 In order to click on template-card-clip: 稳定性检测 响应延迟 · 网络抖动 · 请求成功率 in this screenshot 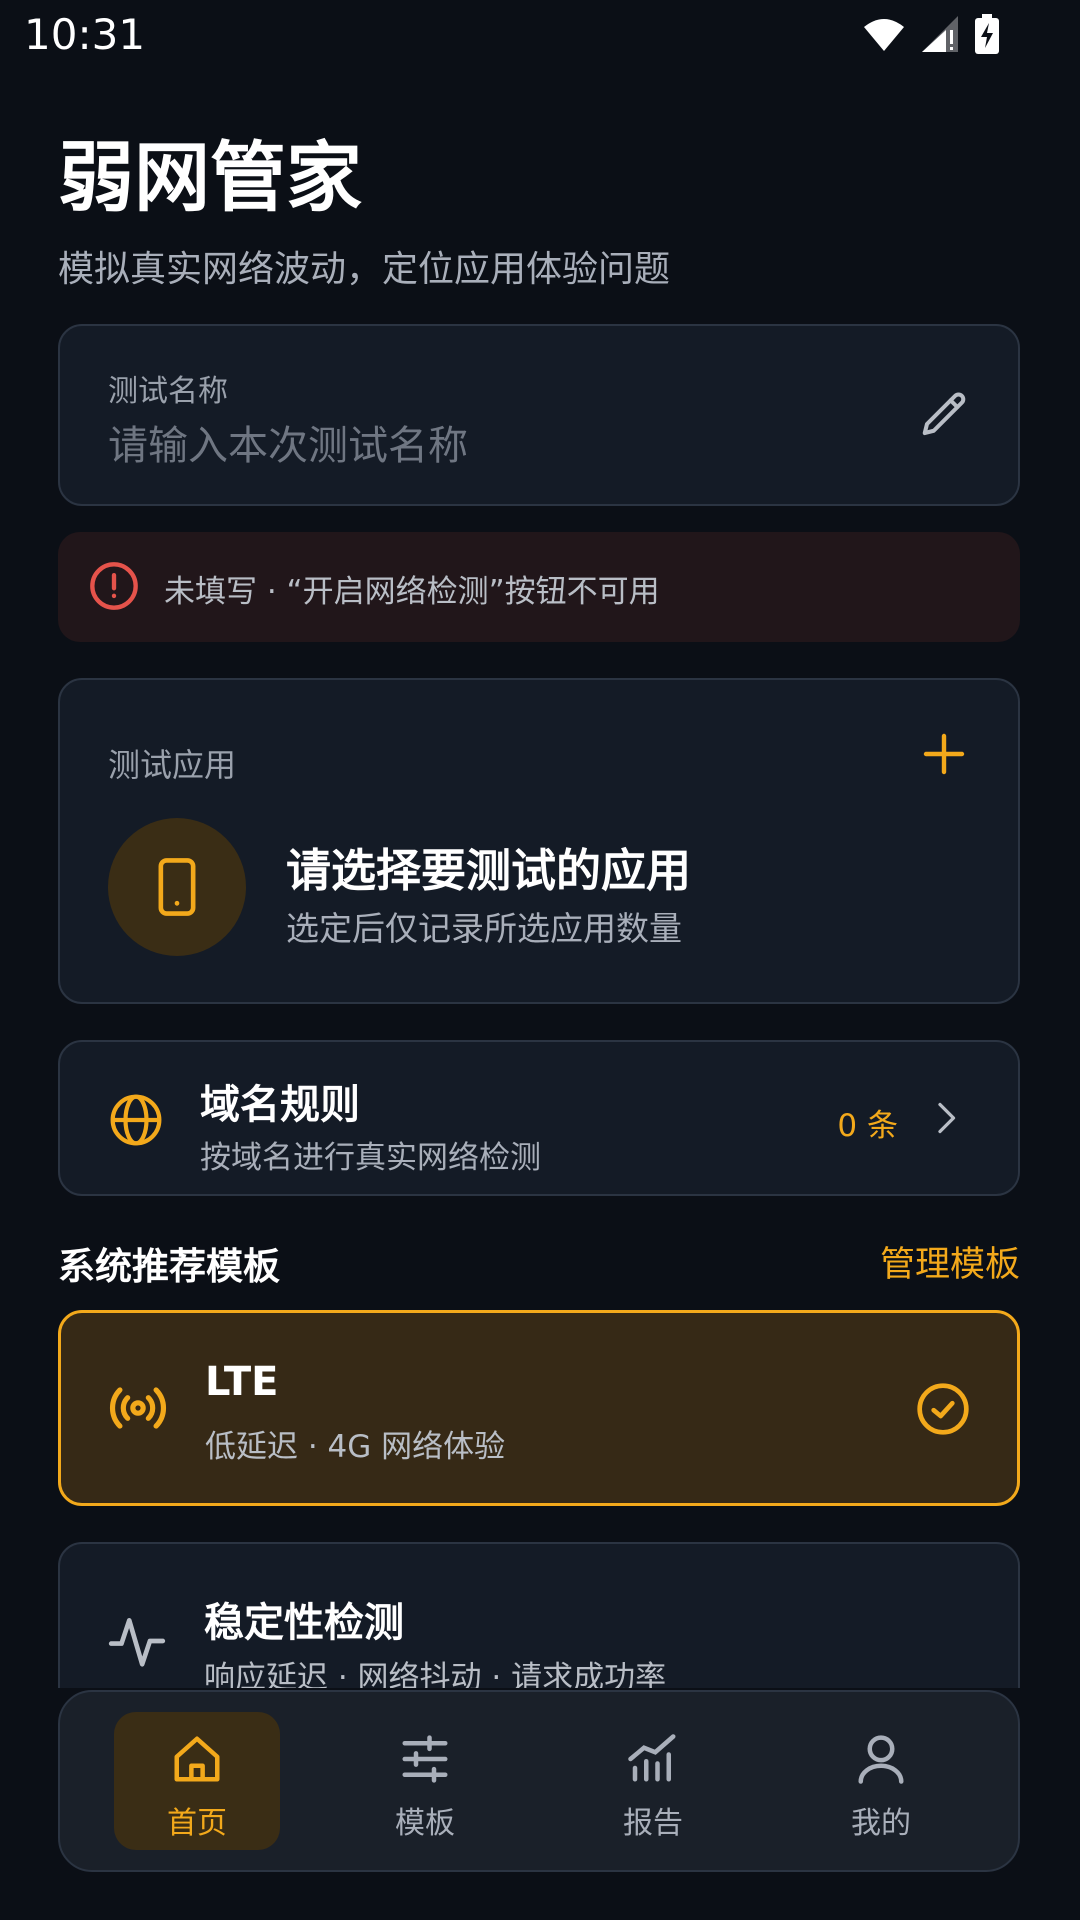, I will do `click(539, 1615)`.